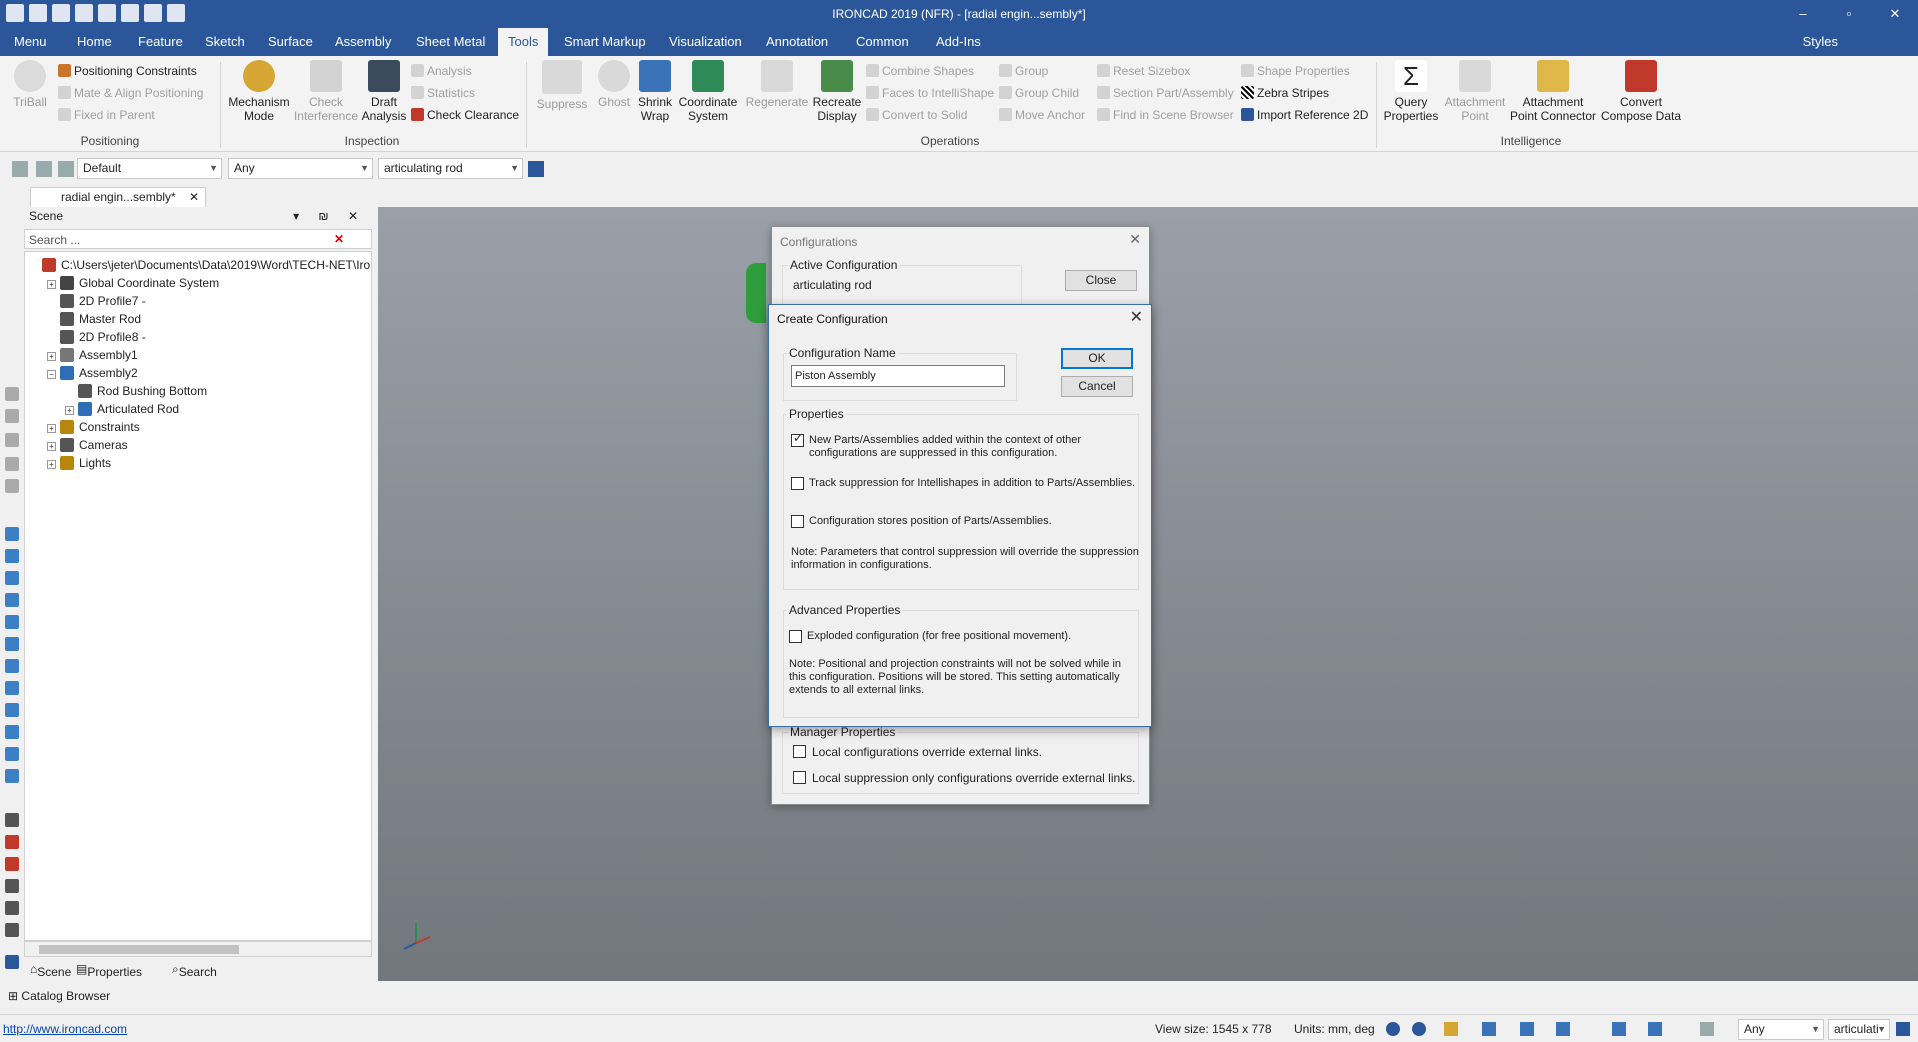  Describe the element at coordinates (920, 71) in the screenshot. I see `combine-shapes-button: Combine Shapes` at that location.